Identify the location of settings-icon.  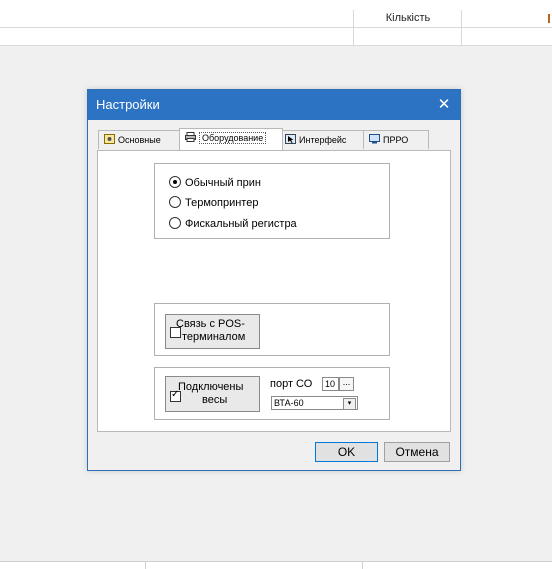
(109, 139).